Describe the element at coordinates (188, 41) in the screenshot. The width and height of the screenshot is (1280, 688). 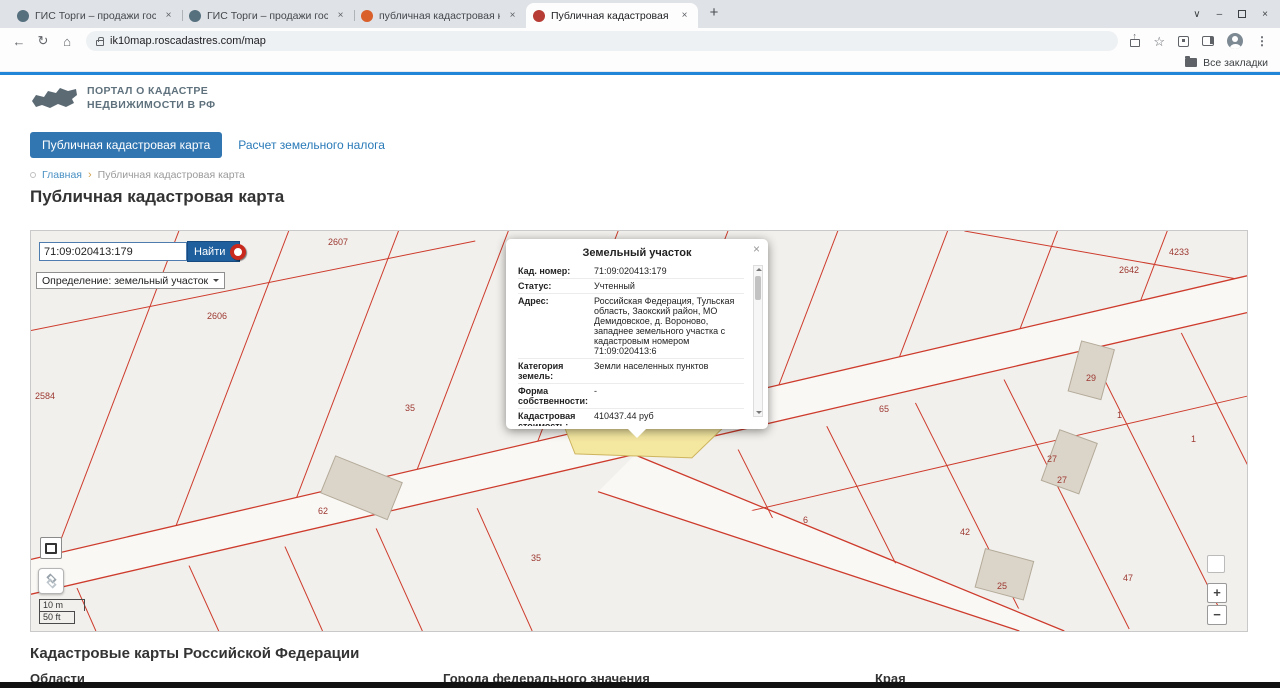
I see `url-text: ik10map.roscadastres.com/map` at that location.